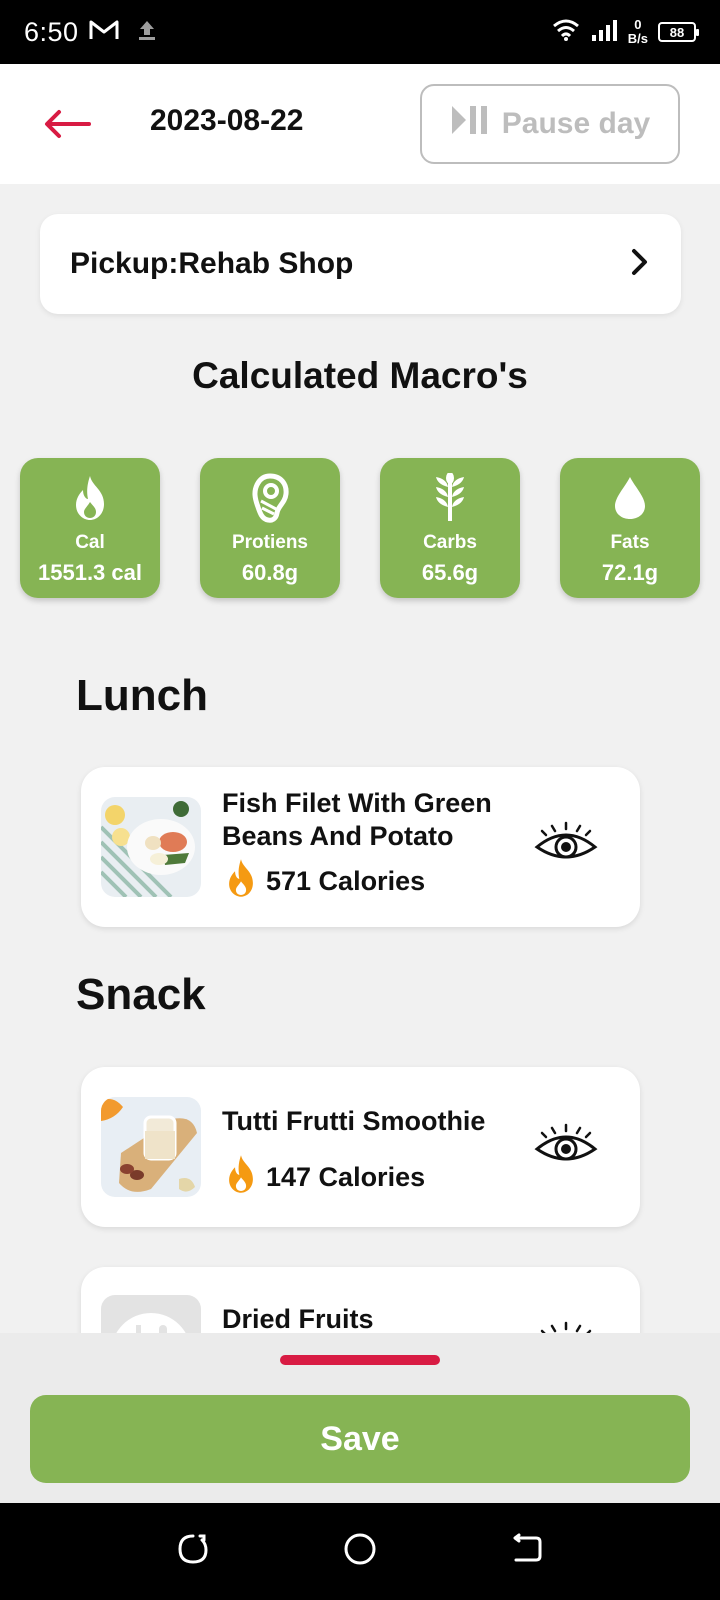 The width and height of the screenshot is (720, 1600). Describe the element at coordinates (630, 572) in the screenshot. I see `macro-value: 72.1g` at that location.